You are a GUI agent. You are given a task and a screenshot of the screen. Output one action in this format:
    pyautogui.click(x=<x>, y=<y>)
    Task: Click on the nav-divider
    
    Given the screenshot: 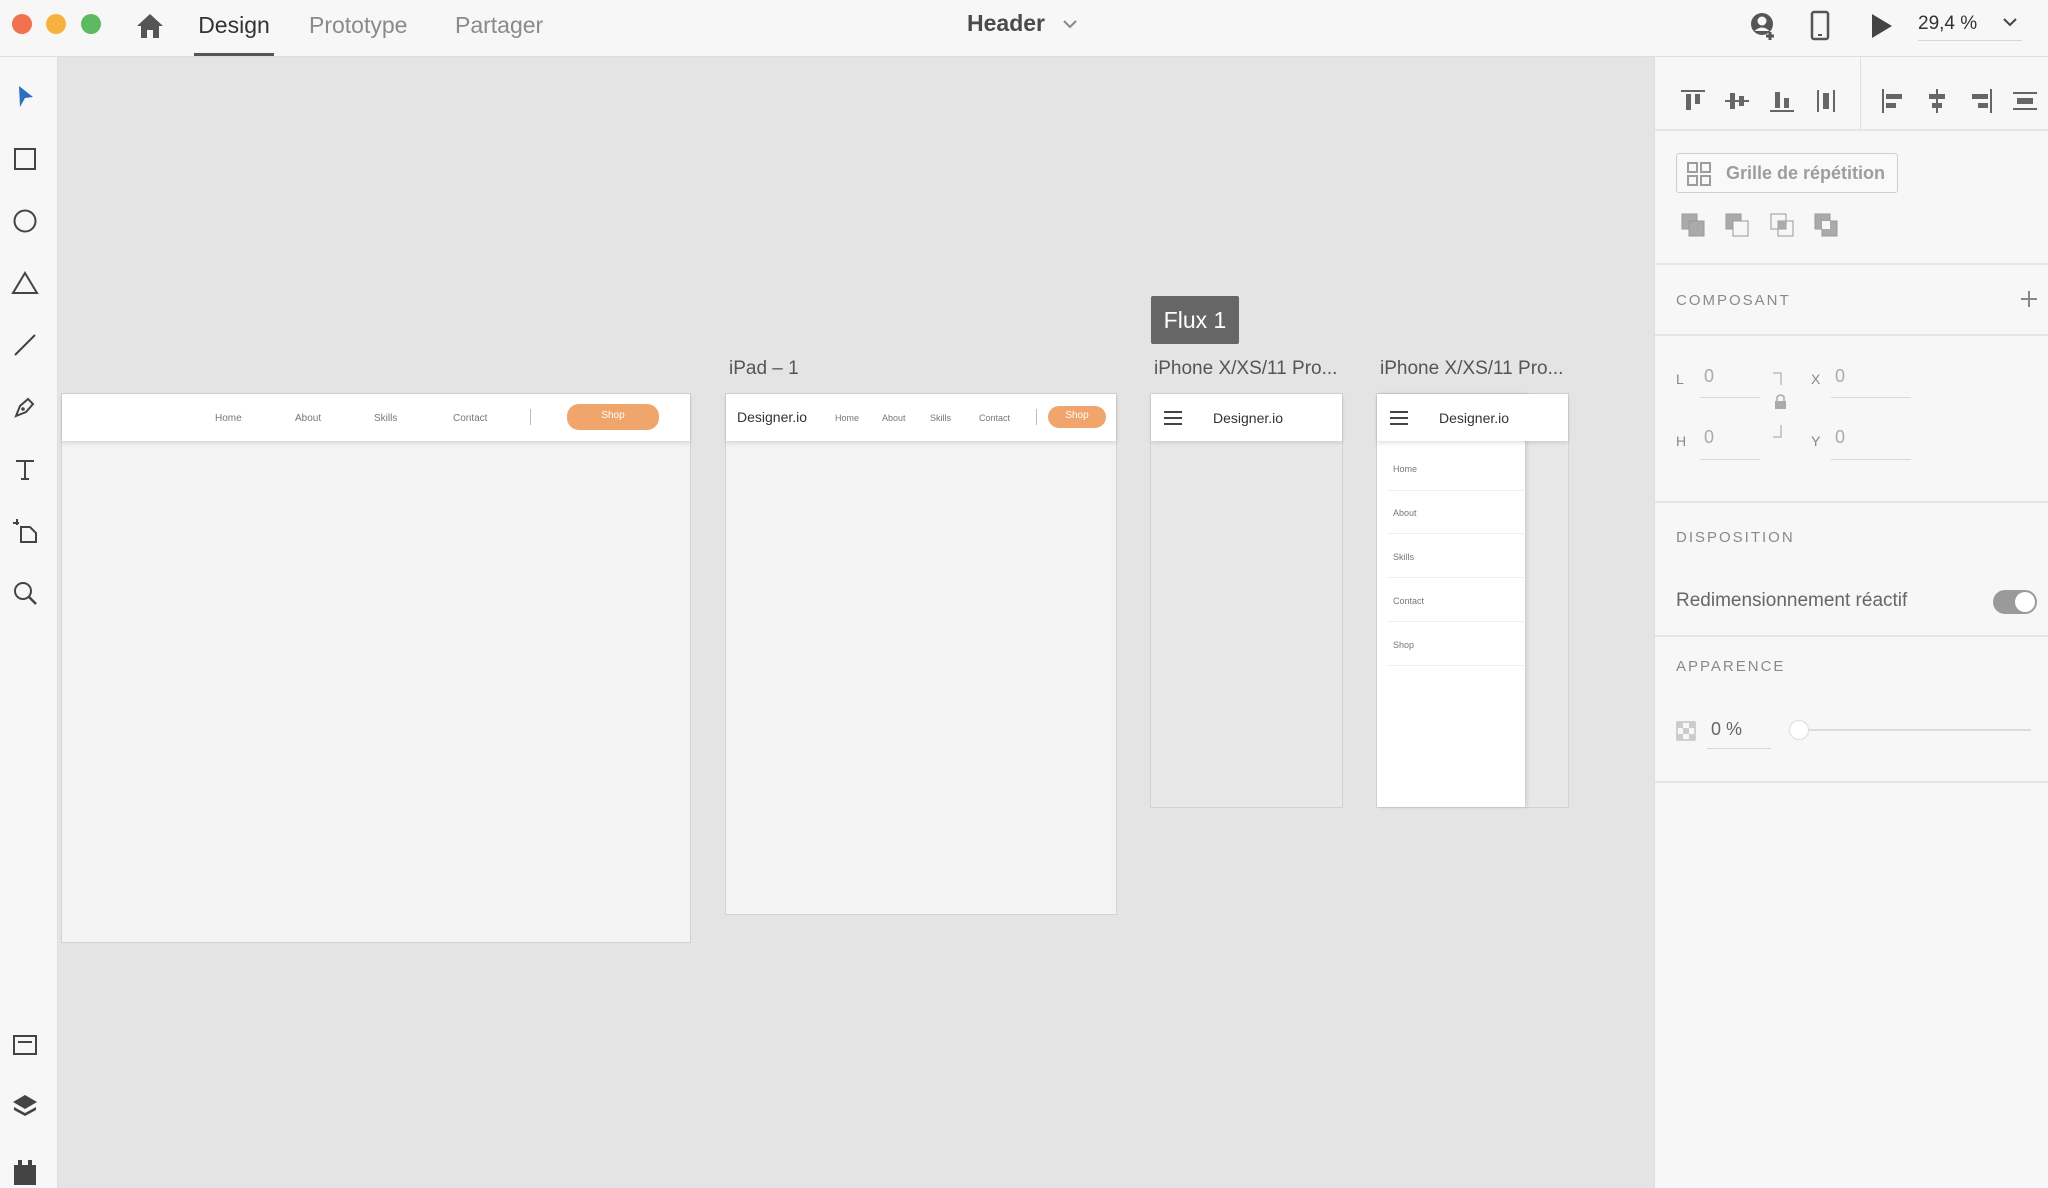 What is the action you would take?
    pyautogui.click(x=530, y=417)
    